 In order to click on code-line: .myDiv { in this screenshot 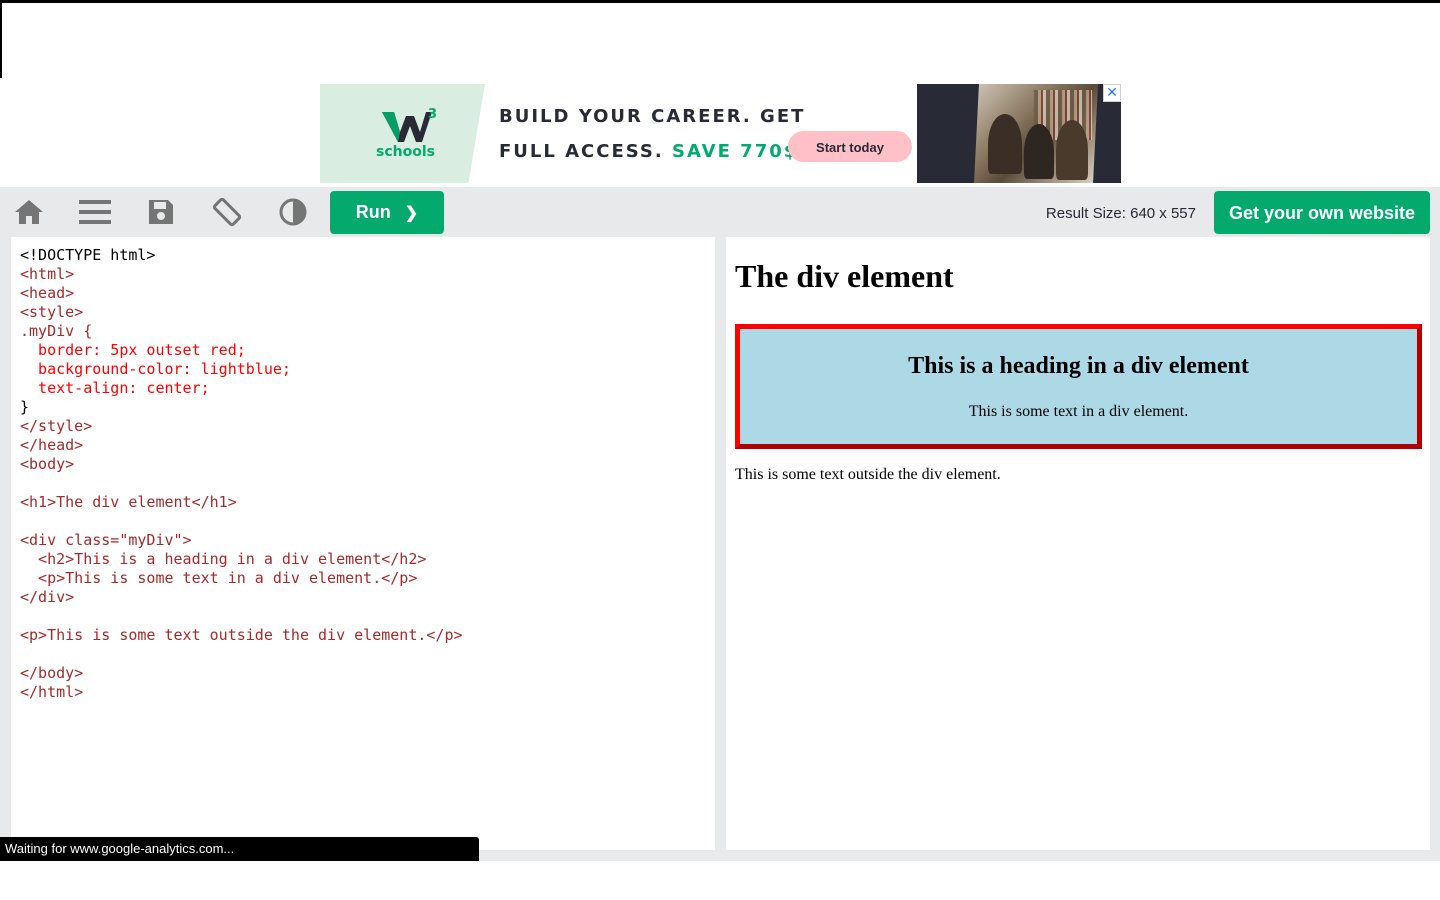, I will do `click(56, 331)`.